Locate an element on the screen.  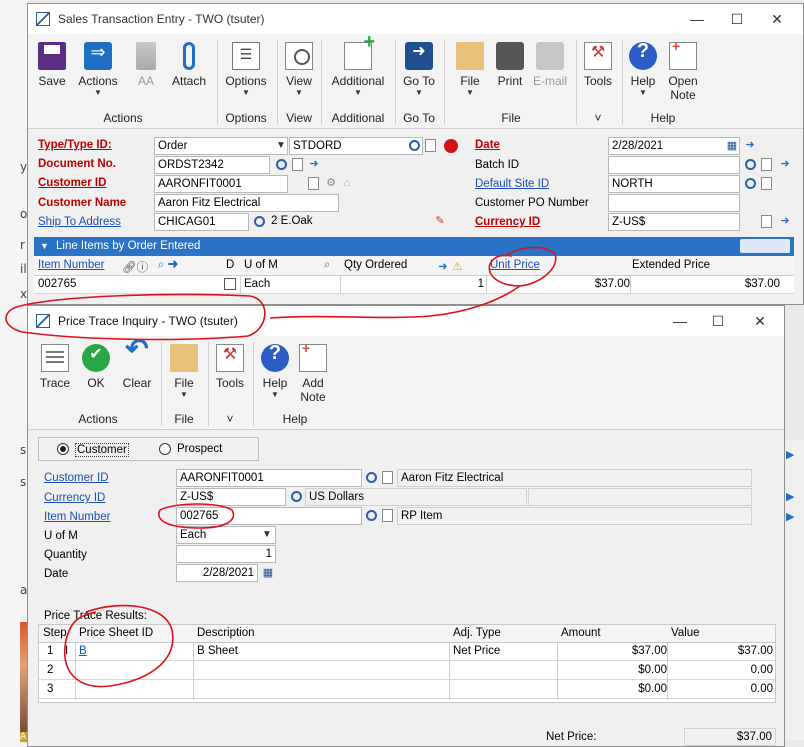
clear-button: Clear is located at coordinates (137, 366).